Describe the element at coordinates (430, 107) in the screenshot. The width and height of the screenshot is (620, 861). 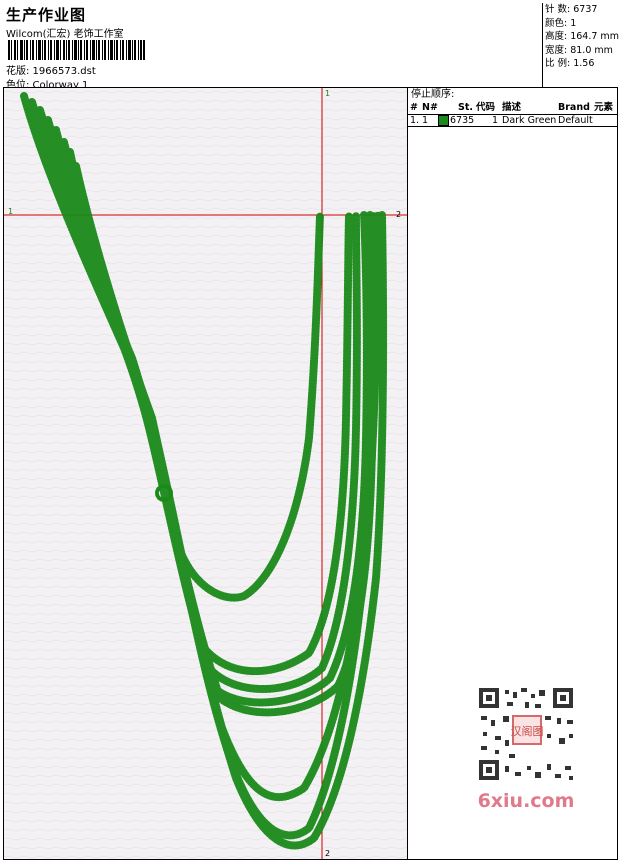
I see `header-needle: N#` at that location.